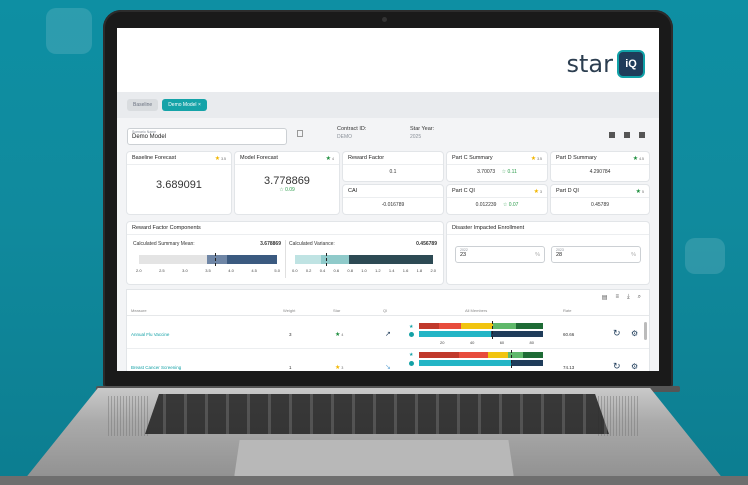 Image resolution: width=748 pixels, height=485 pixels. What do you see at coordinates (567, 310) in the screenshot?
I see `col-header: Rate` at bounding box center [567, 310].